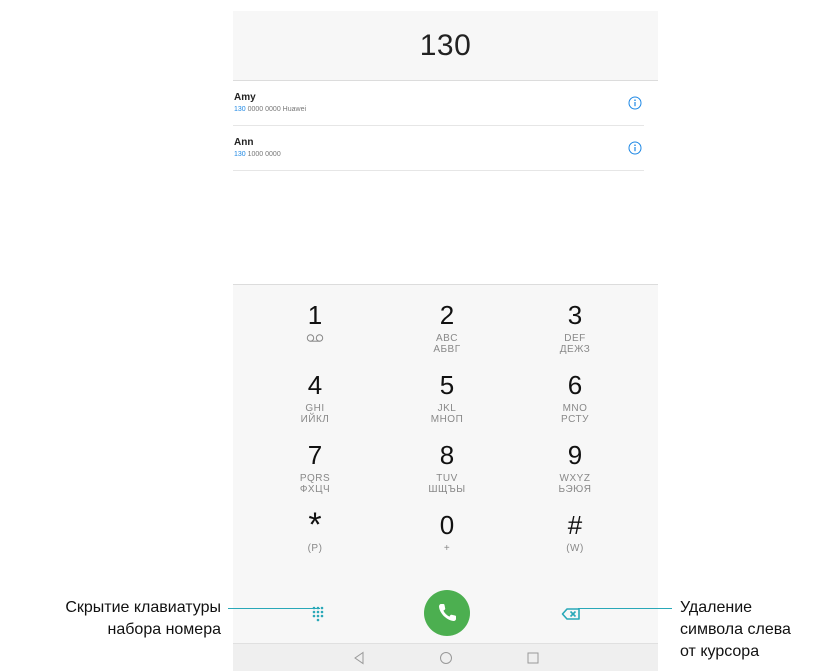 The width and height of the screenshot is (831, 671). I want to click on dialer-actions, so click(445, 614).